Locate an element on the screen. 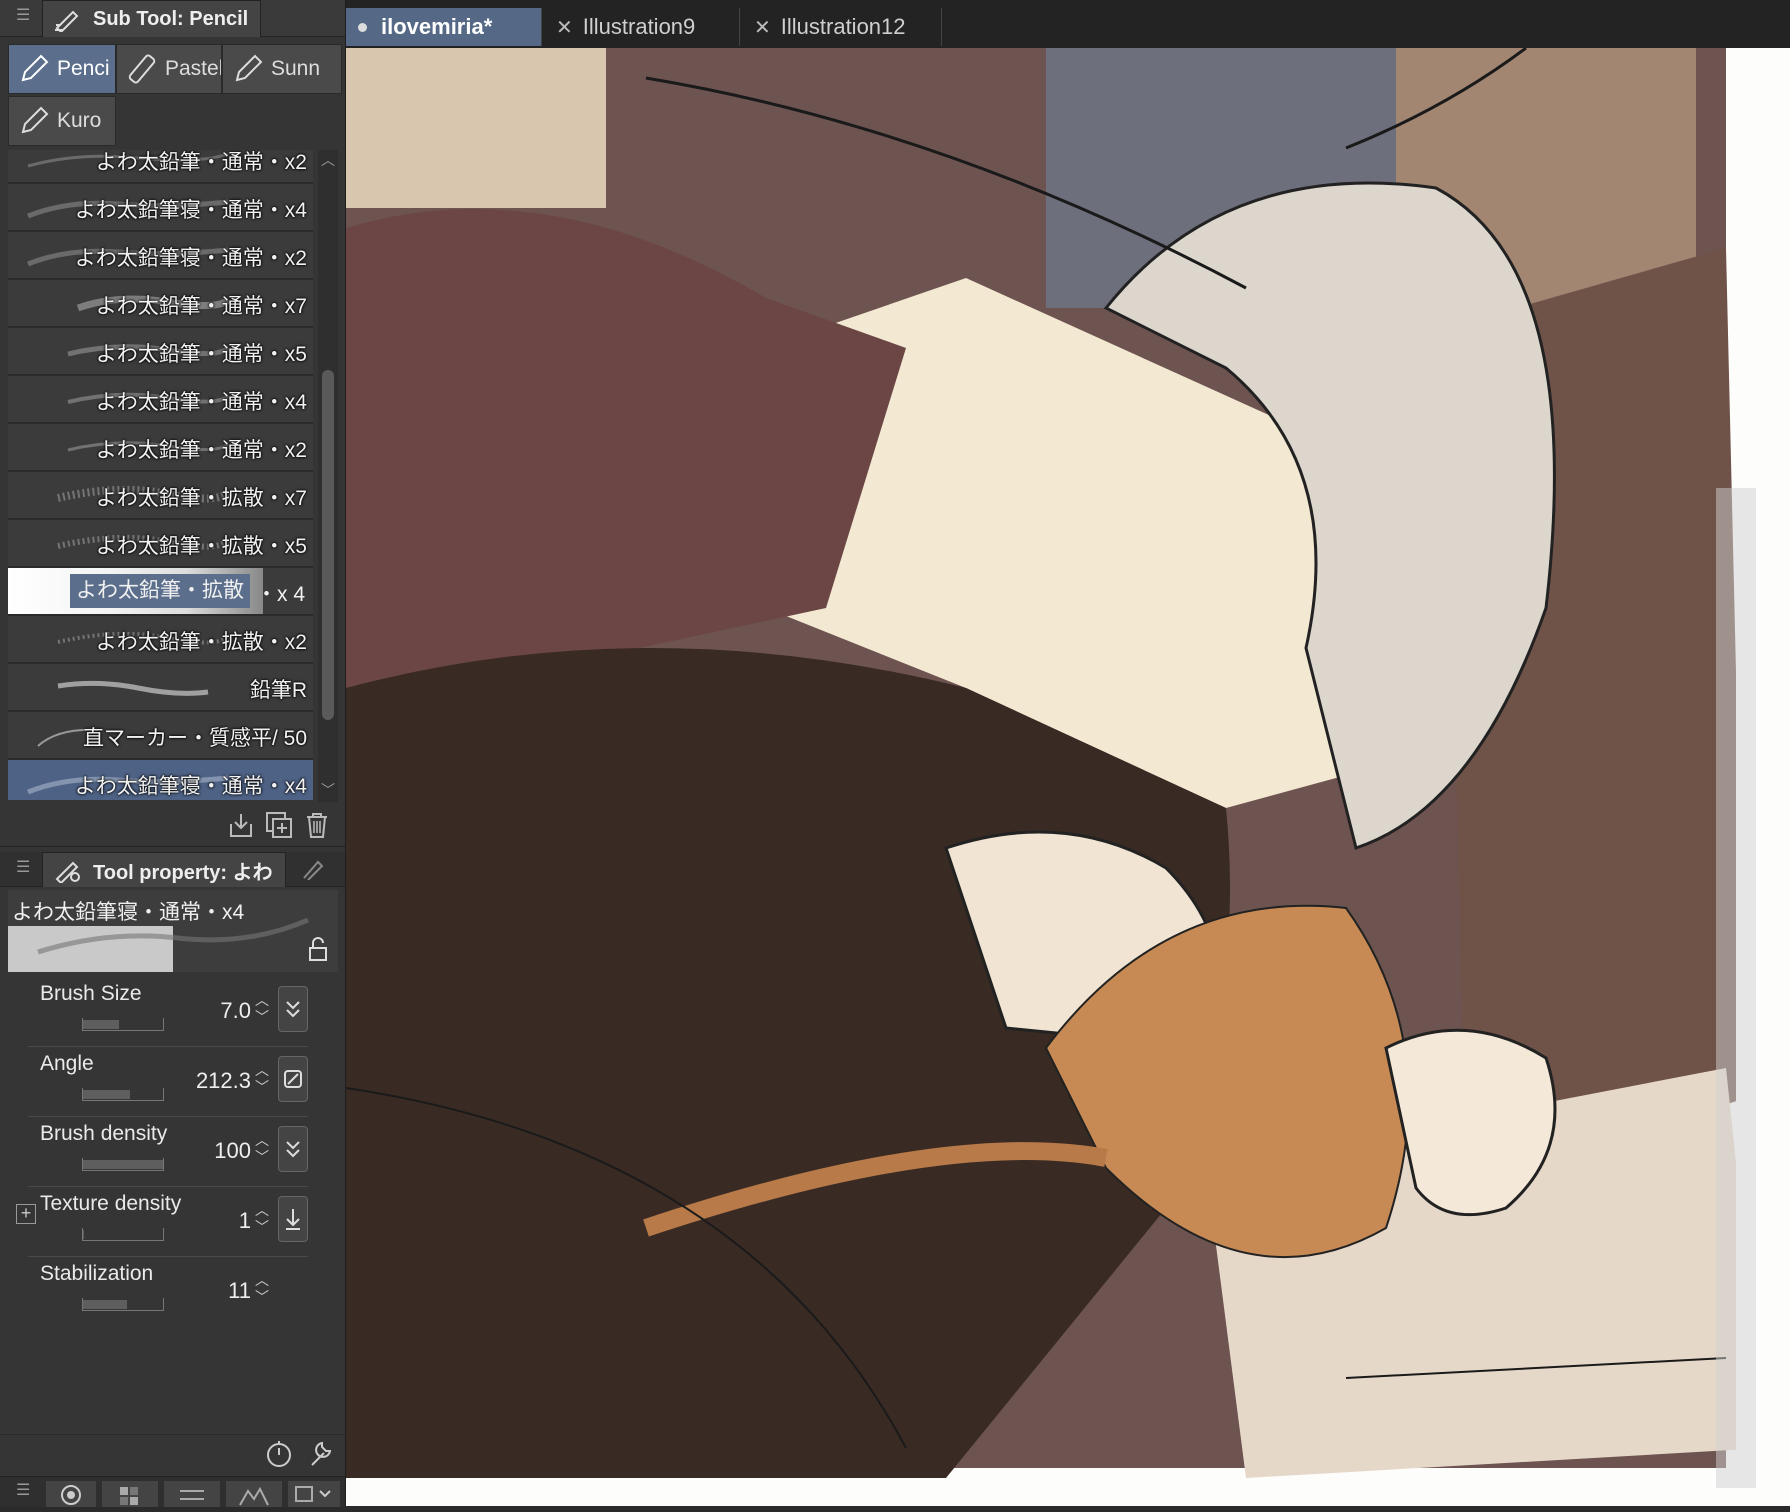 This screenshot has width=1790, height=1512. tab-pastel: Pastel is located at coordinates (169, 69).